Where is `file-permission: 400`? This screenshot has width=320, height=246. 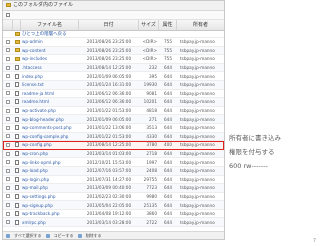 file-permission: 400 is located at coordinates (168, 144).